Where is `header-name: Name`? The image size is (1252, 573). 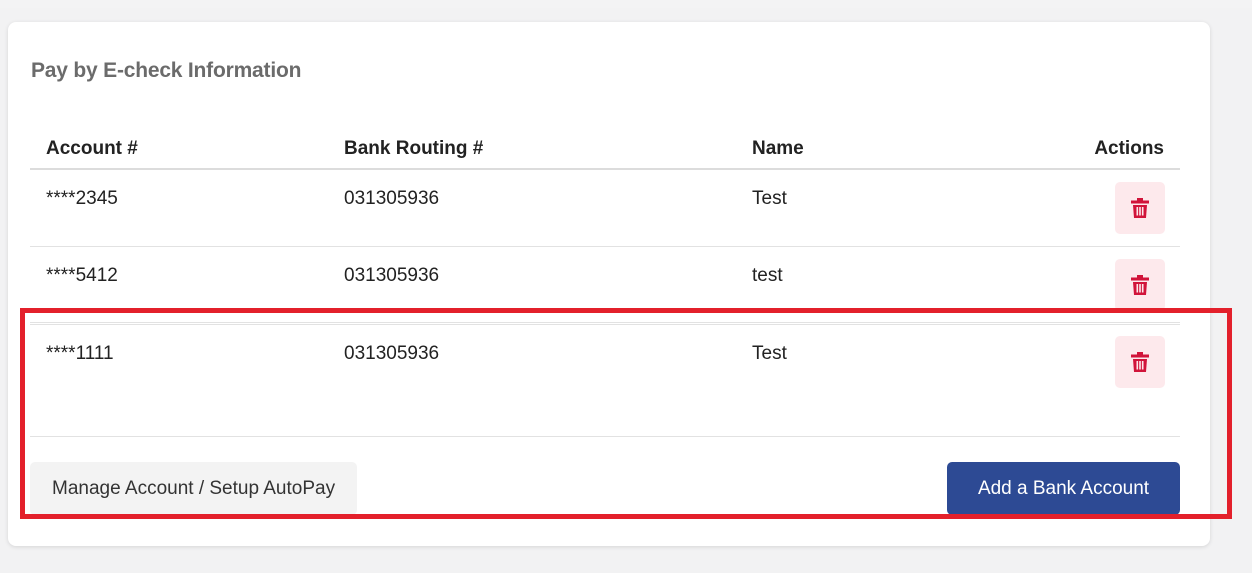 header-name: Name is located at coordinates (778, 148).